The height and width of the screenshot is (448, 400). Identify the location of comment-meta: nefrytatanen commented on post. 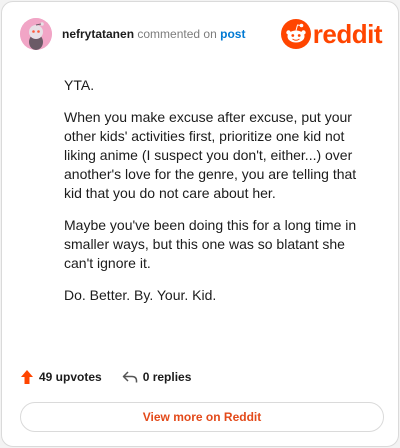
(153, 34).